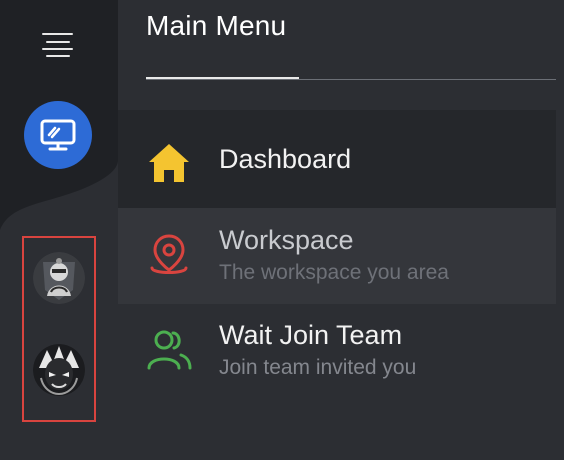 The height and width of the screenshot is (460, 564). I want to click on warrior-avatar, so click(59, 370).